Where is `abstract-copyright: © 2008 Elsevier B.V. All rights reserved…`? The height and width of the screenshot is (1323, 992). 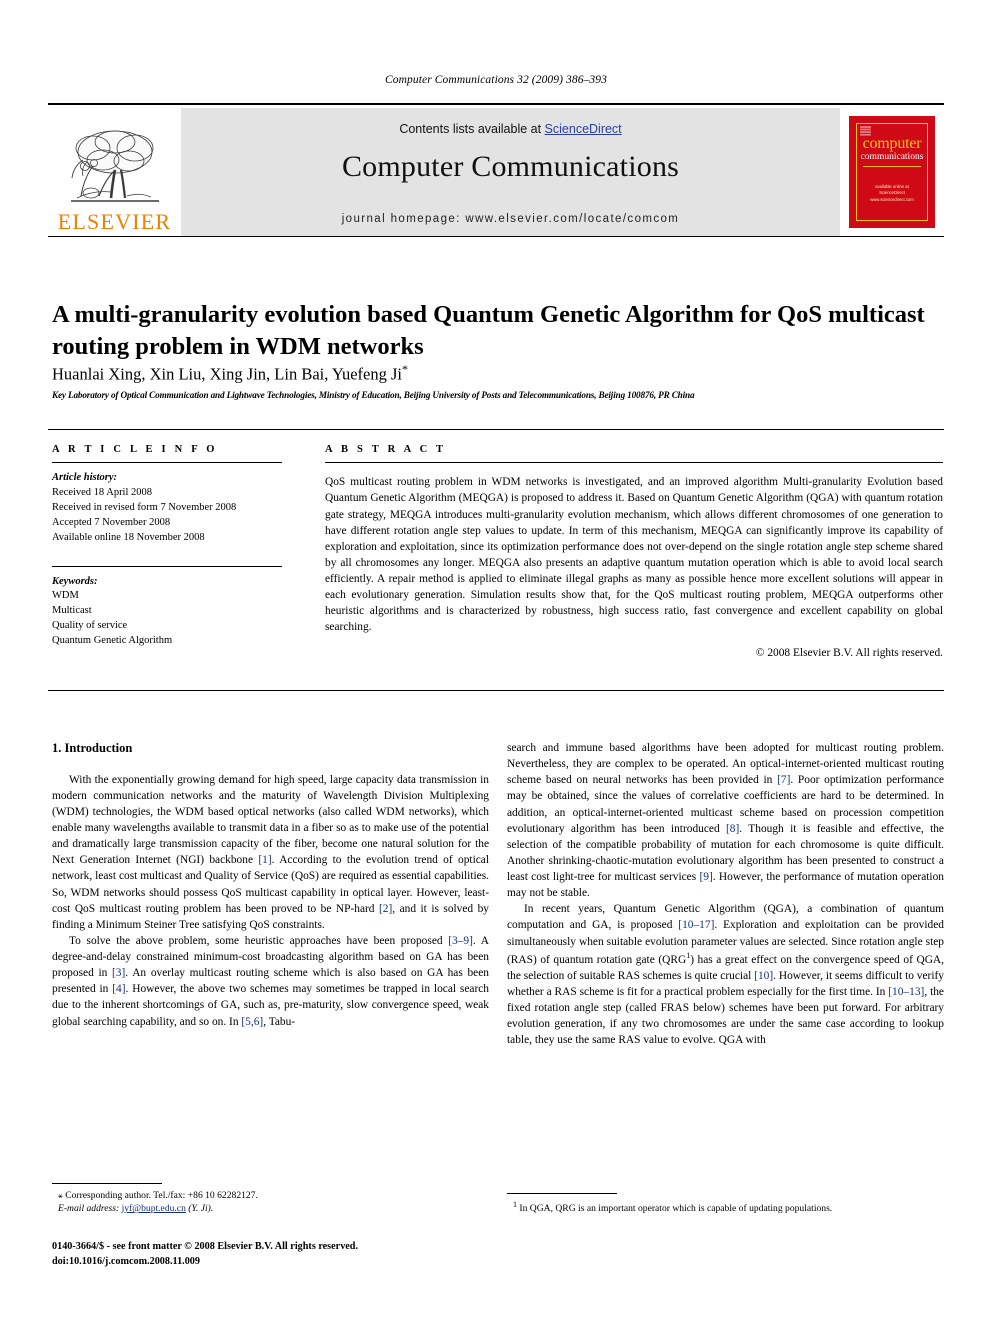 abstract-copyright: © 2008 Elsevier B.V. All rights reserved… is located at coordinates (849, 652).